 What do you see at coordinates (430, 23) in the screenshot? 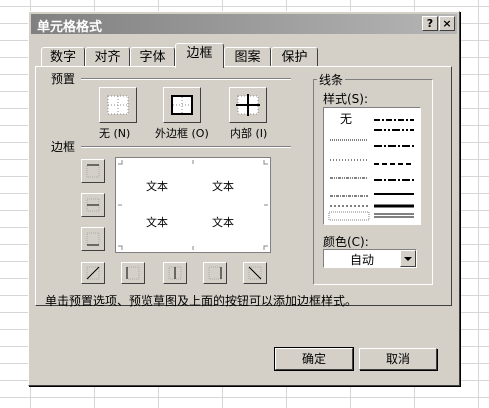
I see `help-button: ?` at bounding box center [430, 23].